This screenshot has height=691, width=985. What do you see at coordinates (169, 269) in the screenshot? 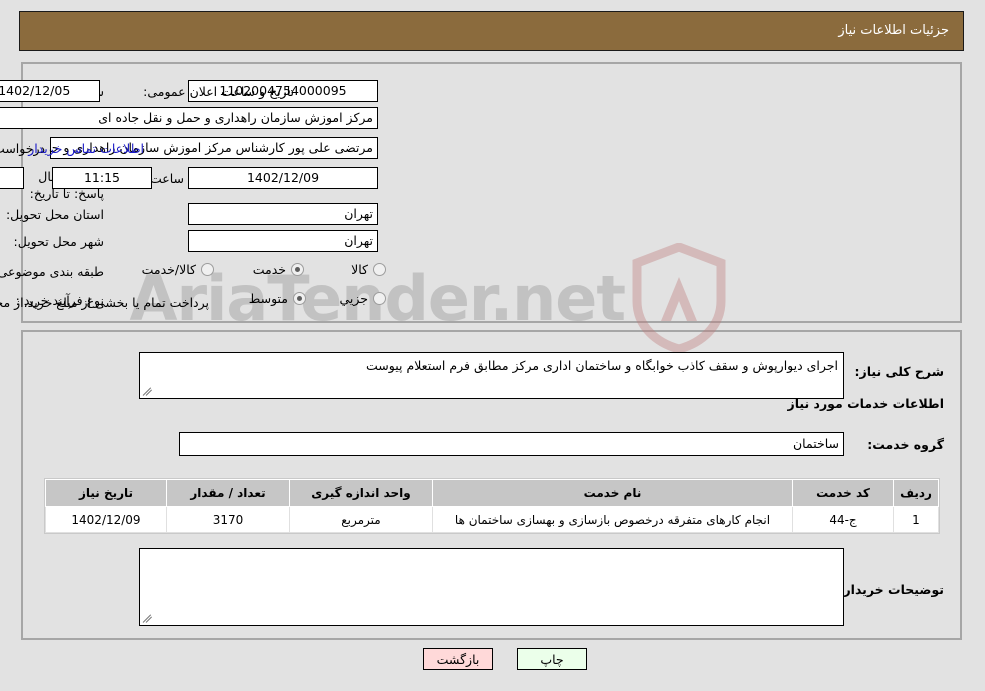
I see `category-option-kala-khedmat-label: کالا/خدمت` at bounding box center [169, 269].